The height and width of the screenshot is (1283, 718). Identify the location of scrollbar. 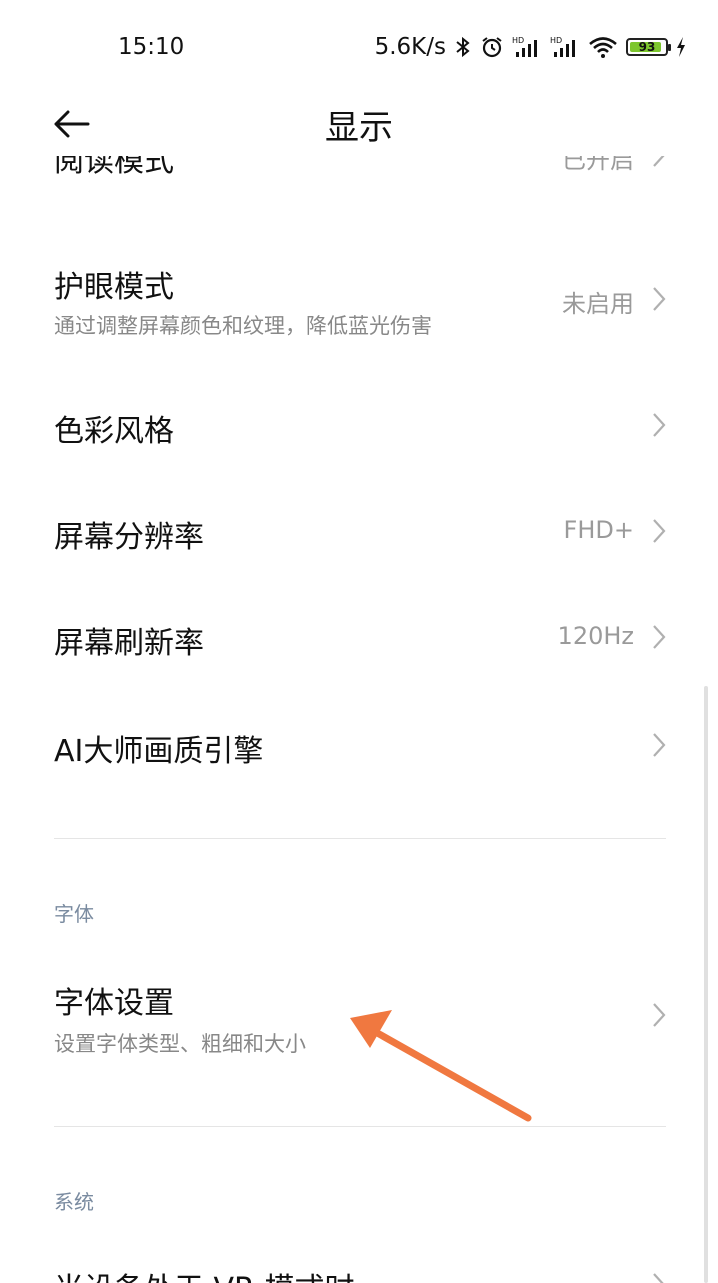
(706, 984).